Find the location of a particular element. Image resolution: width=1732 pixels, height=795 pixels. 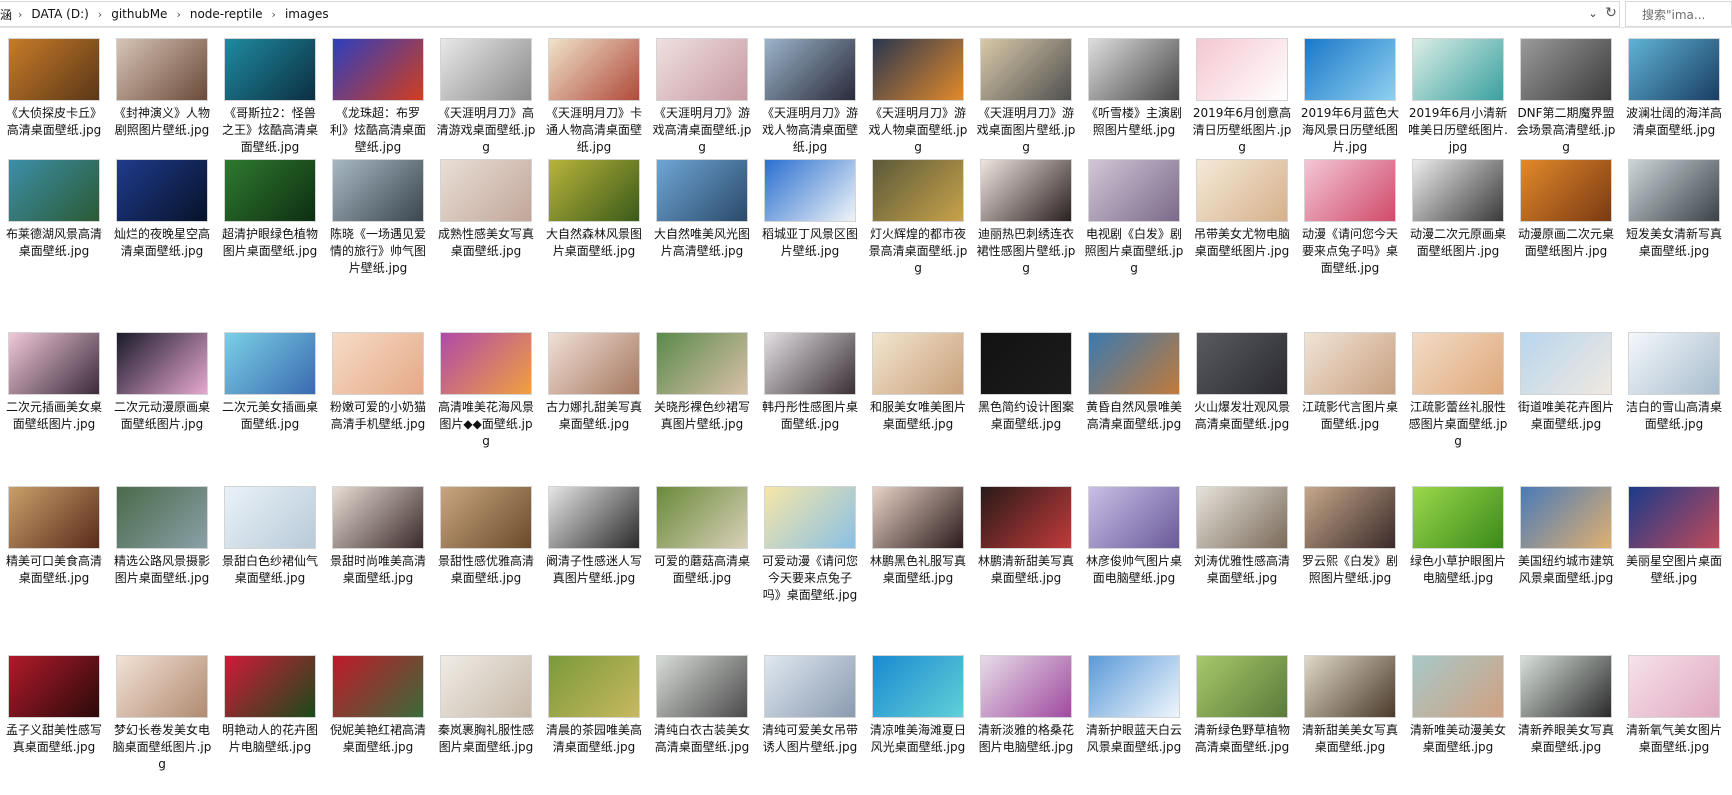

file-item: 清凉唯美海滩夏日风光桌面壁纸.jpg is located at coordinates (918, 725).